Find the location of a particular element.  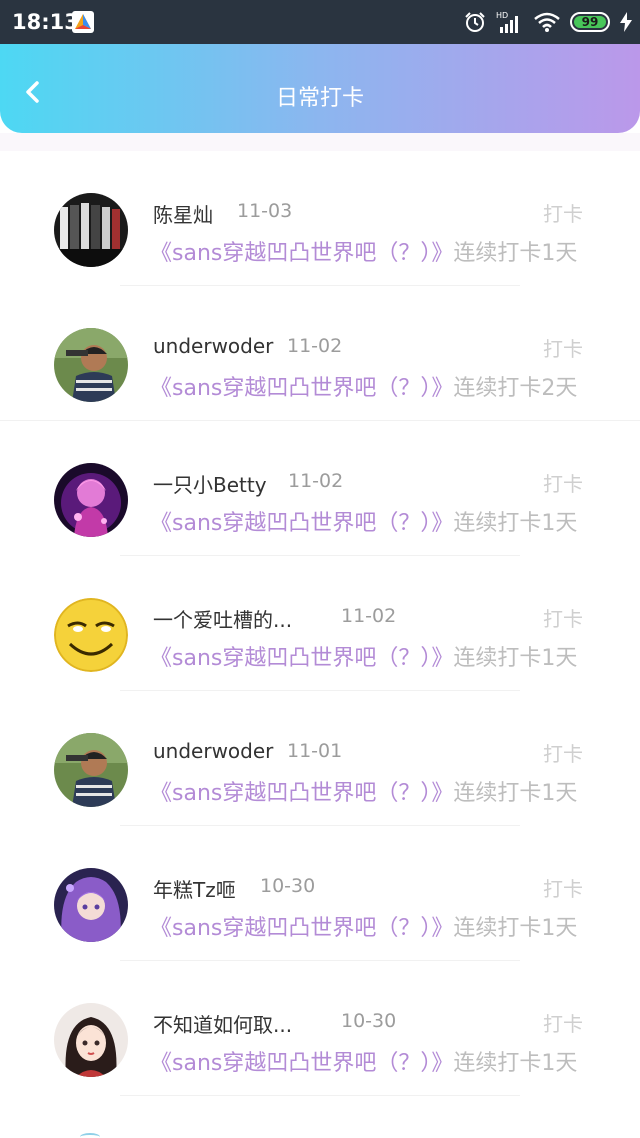

checkin-row: 一只小Betty 11-02 打卡 《sans穿越凹凸世界吧（？）》连续打卡1天 is located at coordinates (320, 488).